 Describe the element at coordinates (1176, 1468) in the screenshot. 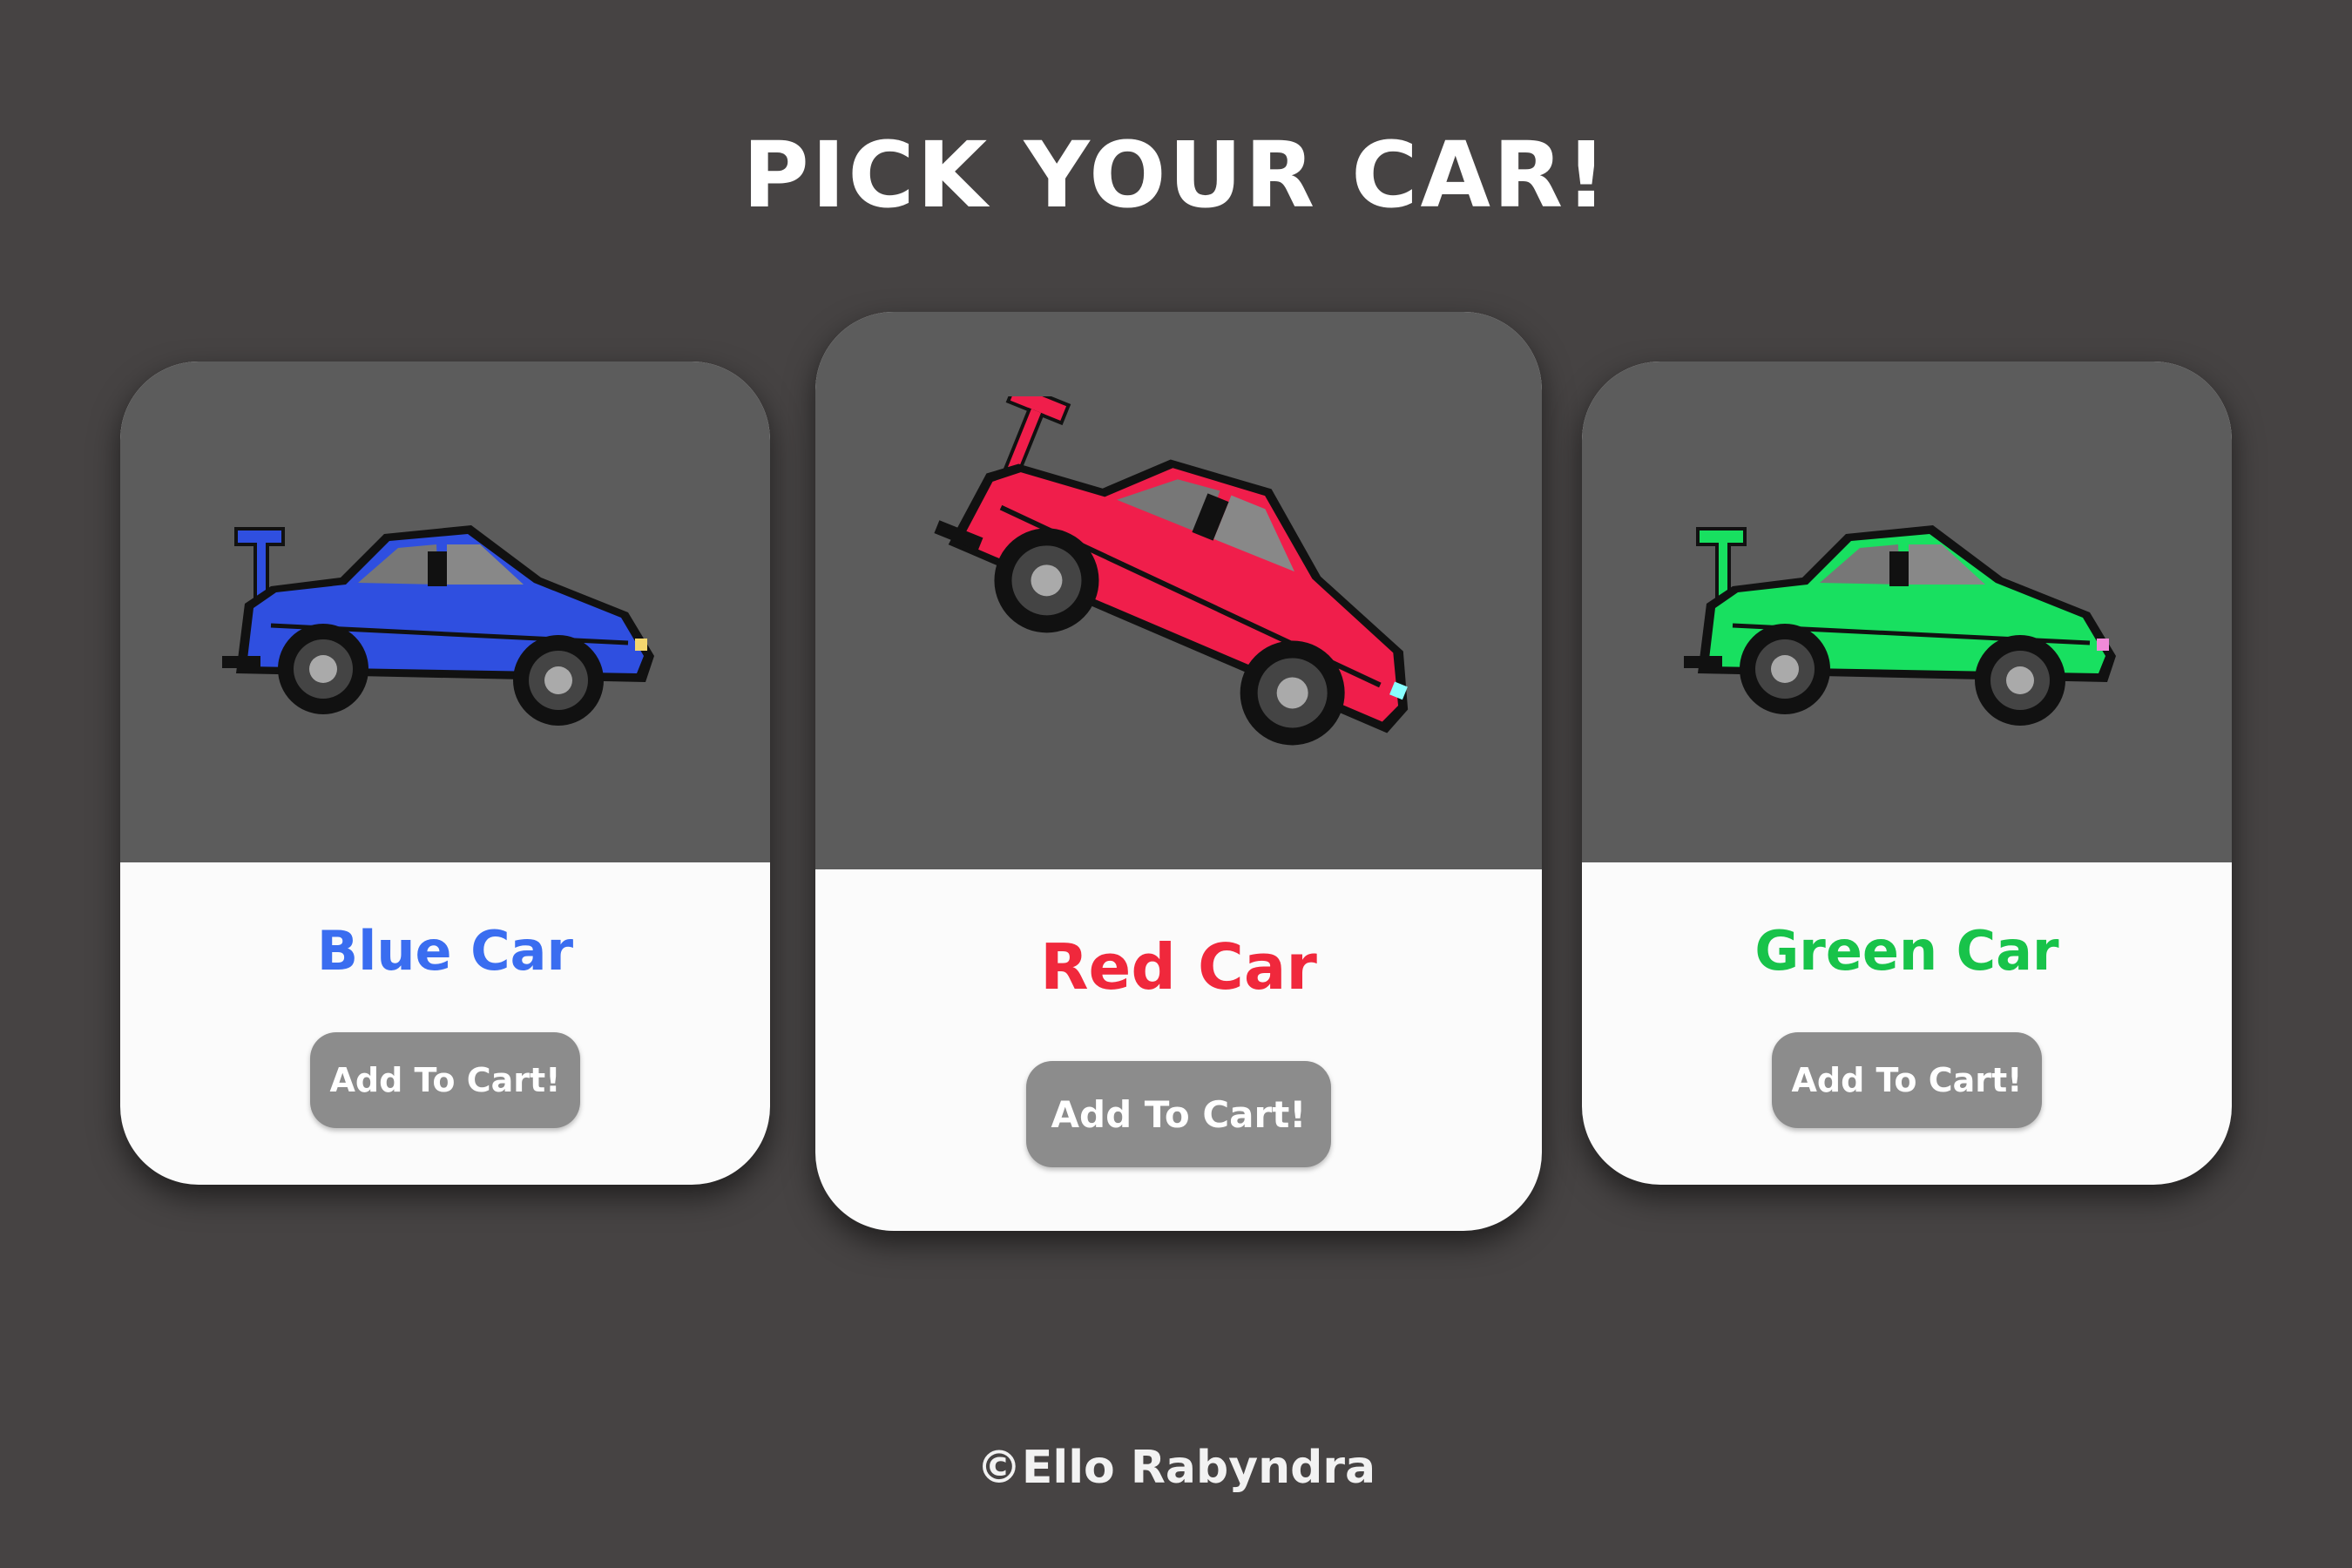

I see `footer-credit: ©Ello Rabyndra` at that location.